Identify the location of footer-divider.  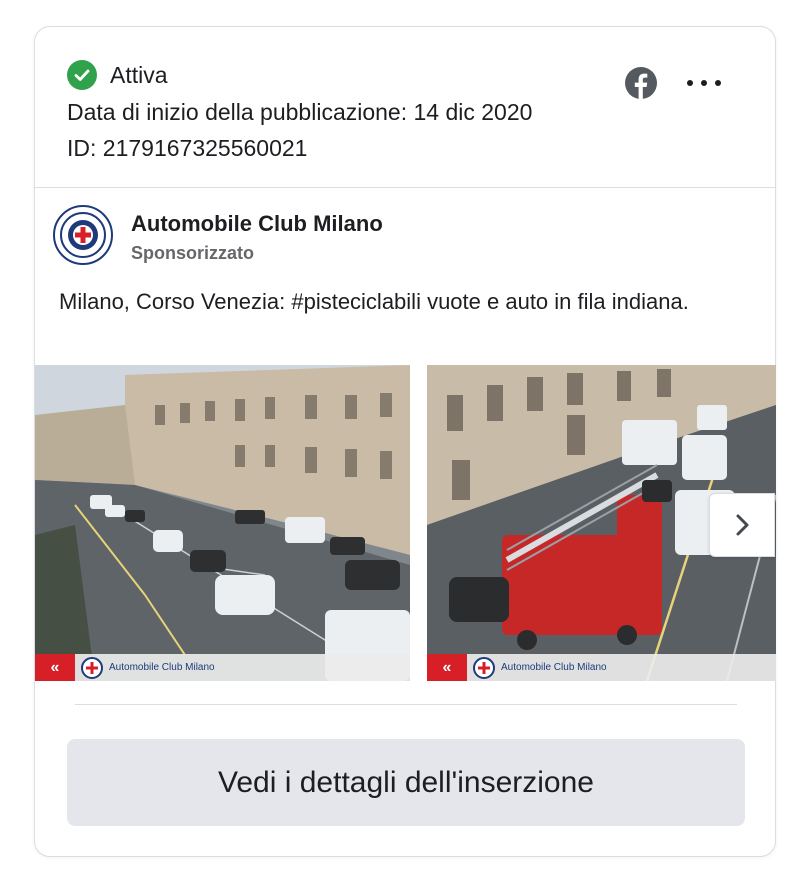
(406, 704).